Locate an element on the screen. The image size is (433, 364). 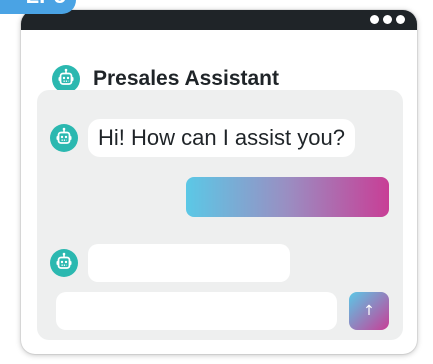
user-message-bubble is located at coordinates (287, 197).